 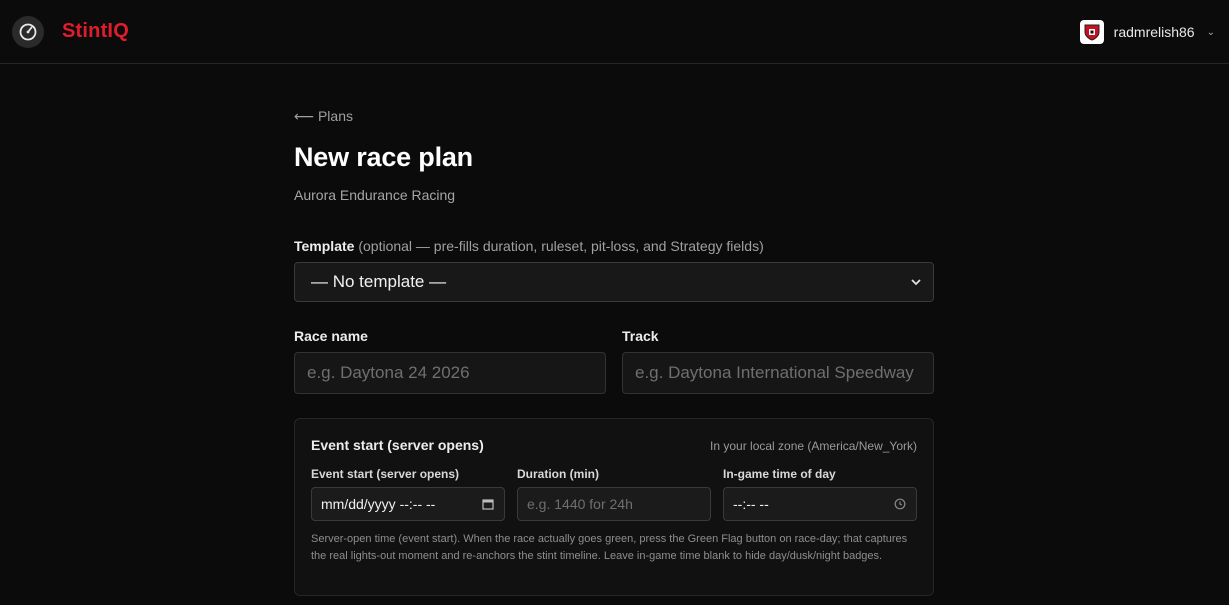 What do you see at coordinates (1210, 32) in the screenshot?
I see `chevron-down-icon: ⌄` at bounding box center [1210, 32].